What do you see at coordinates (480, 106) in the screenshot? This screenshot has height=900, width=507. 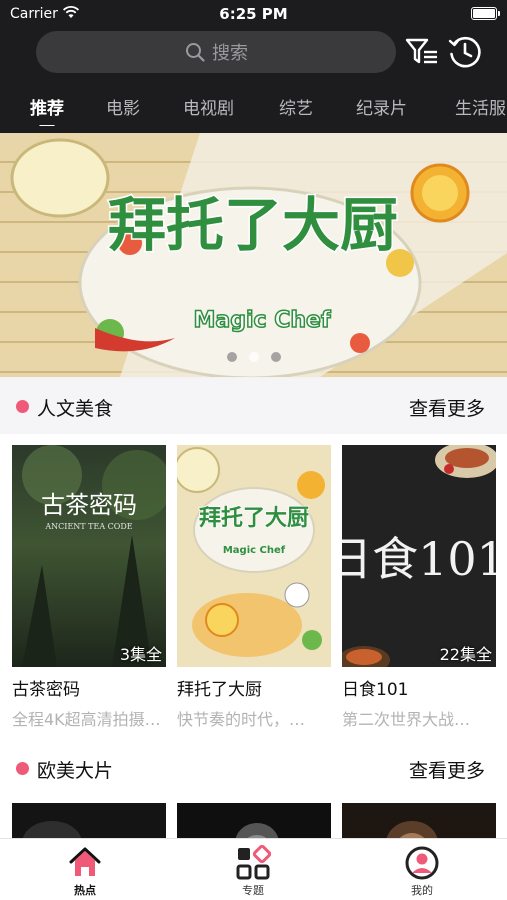 I see `tab-lifestyle: 生活服` at bounding box center [480, 106].